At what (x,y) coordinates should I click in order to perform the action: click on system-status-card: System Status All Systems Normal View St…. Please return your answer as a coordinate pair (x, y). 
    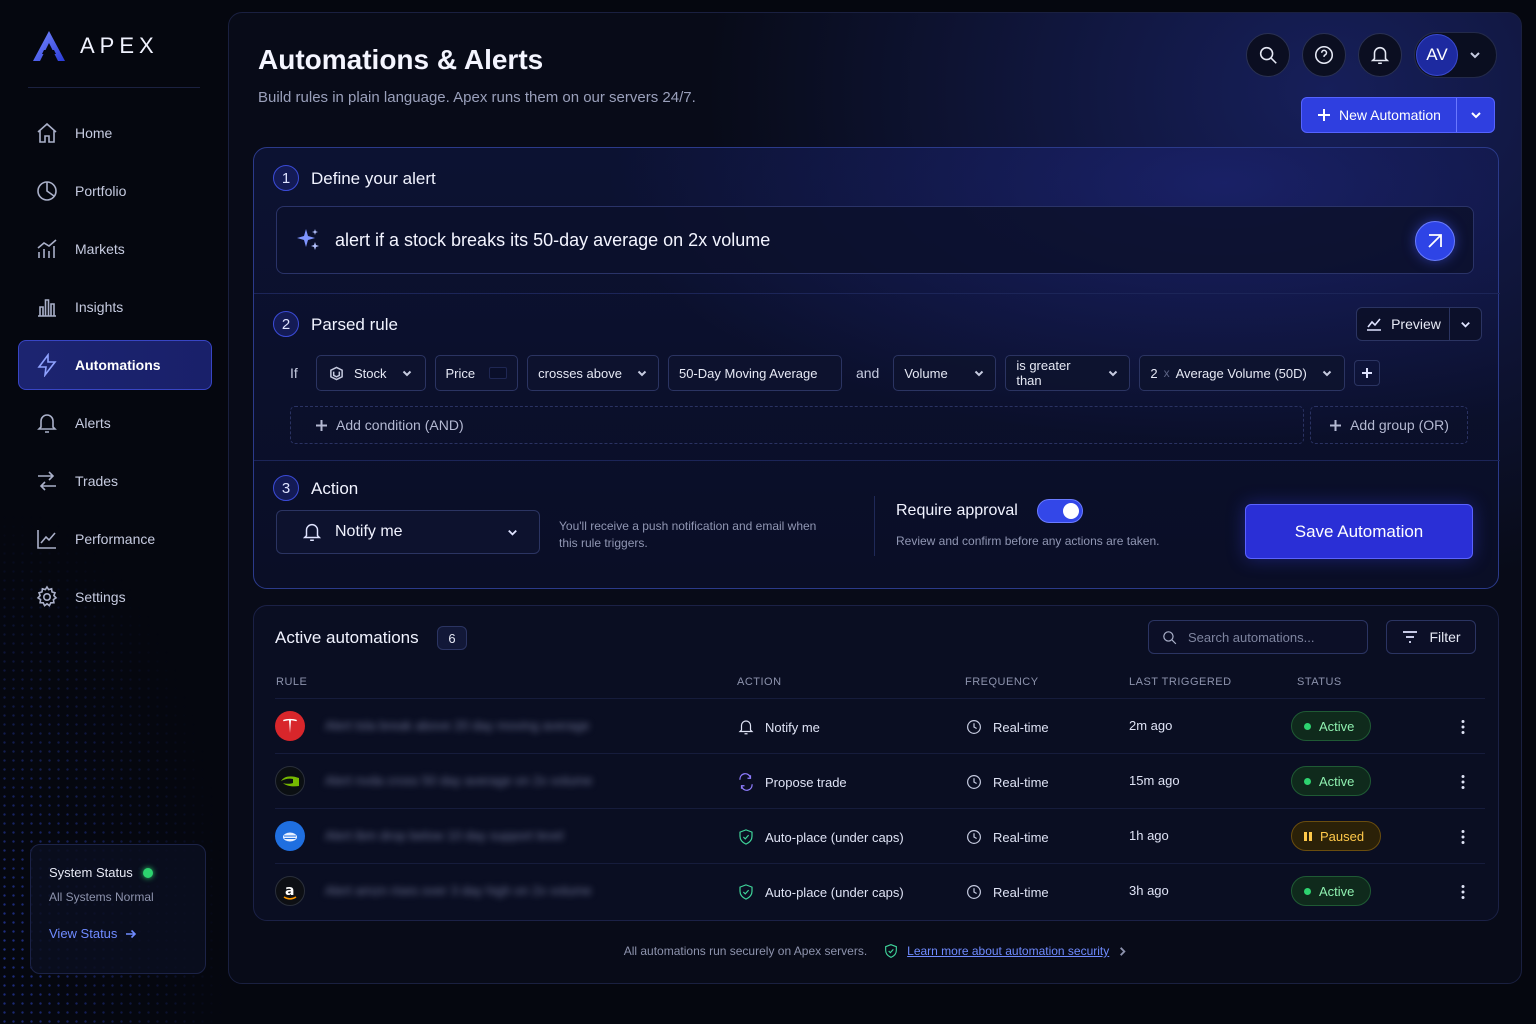
    Looking at the image, I should click on (118, 909).